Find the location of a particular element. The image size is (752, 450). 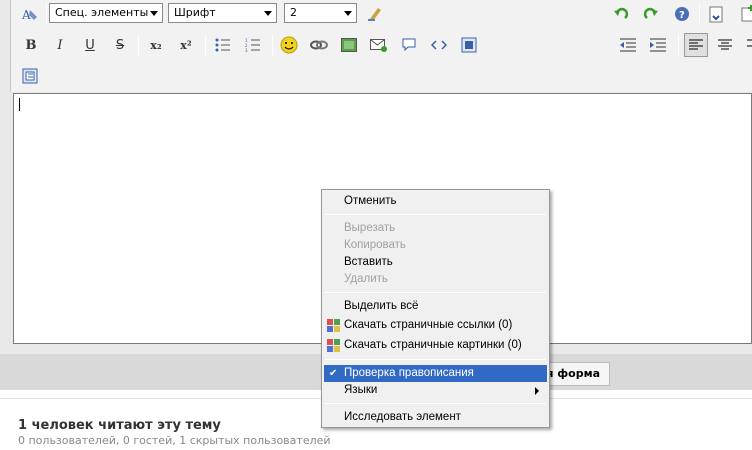

insert-table-icon is located at coordinates (30, 76).